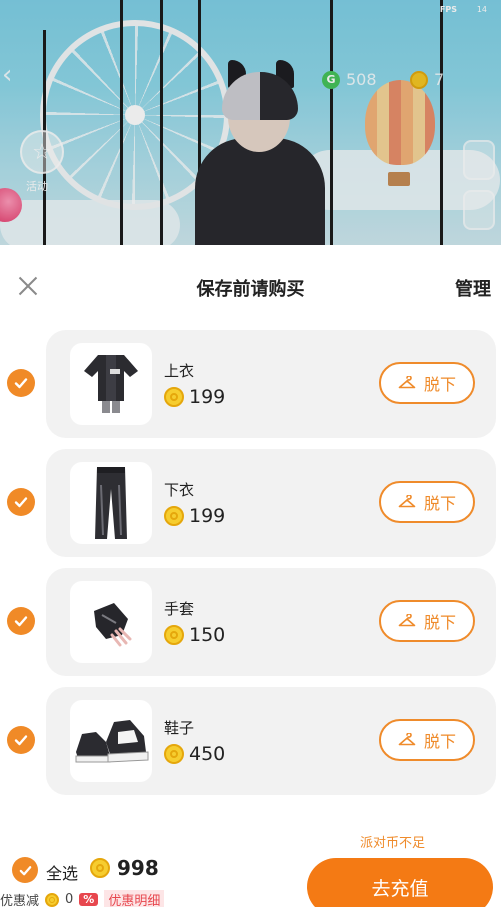  I want to click on item-price-value: 450, so click(207, 754).